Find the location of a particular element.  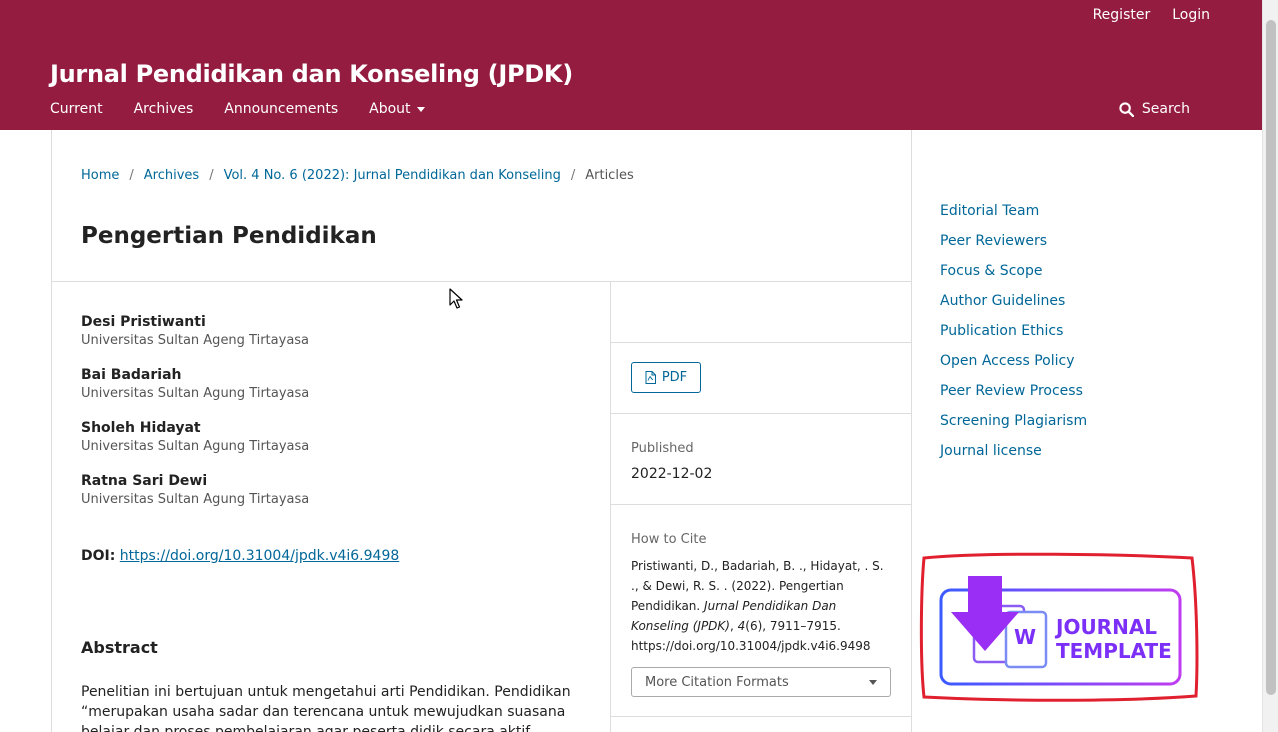

site-title: Jurnal Pendidikan dan Konseling (JPDK) is located at coordinates (311, 74).